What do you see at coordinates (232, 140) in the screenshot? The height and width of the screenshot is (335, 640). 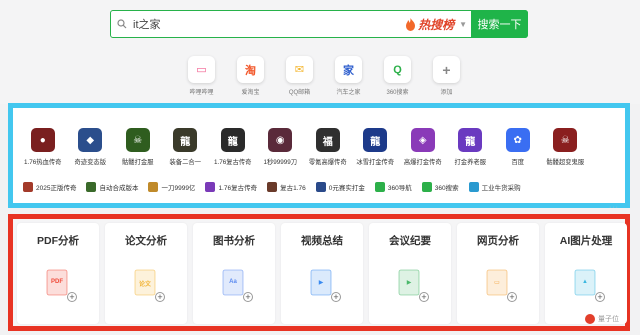 I see `game-icon: 龍` at bounding box center [232, 140].